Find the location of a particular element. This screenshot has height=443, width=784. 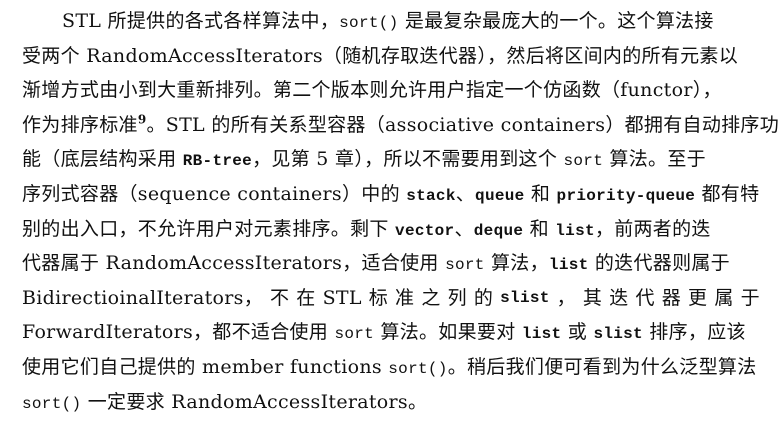

text-span: 器 is located at coordinates (671, 297).